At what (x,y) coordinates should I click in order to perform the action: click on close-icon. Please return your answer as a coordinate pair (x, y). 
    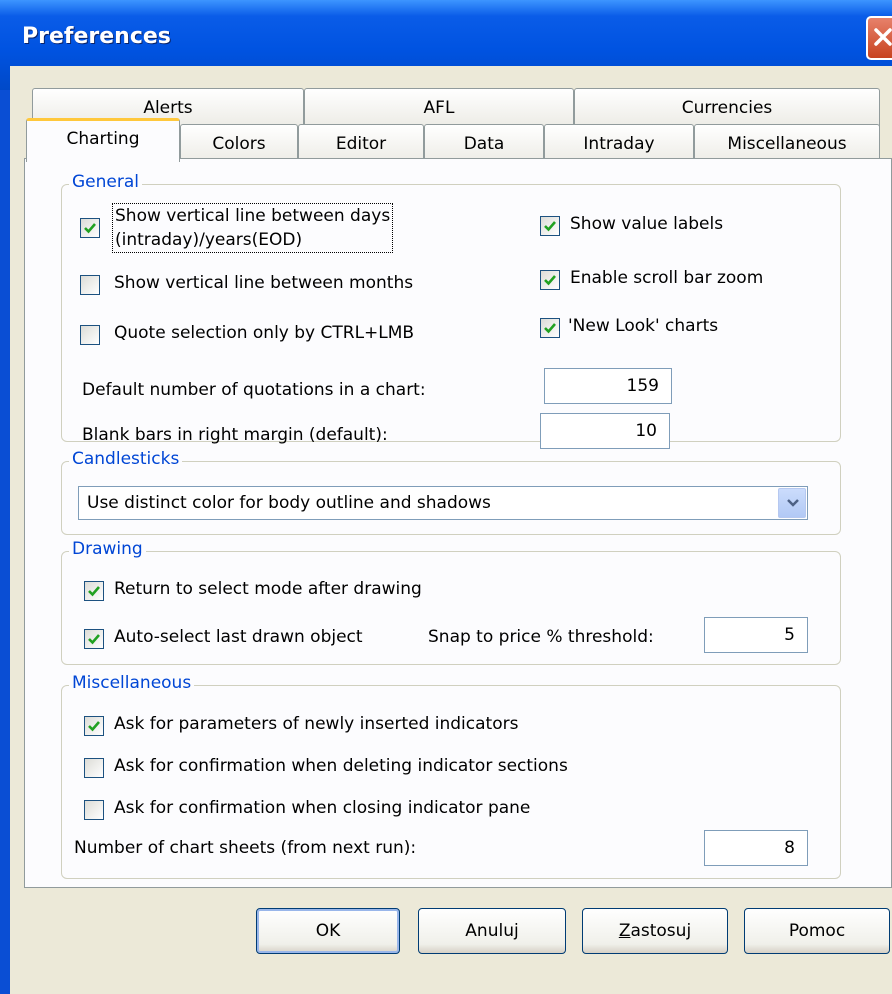
    Looking at the image, I should click on (883, 37).